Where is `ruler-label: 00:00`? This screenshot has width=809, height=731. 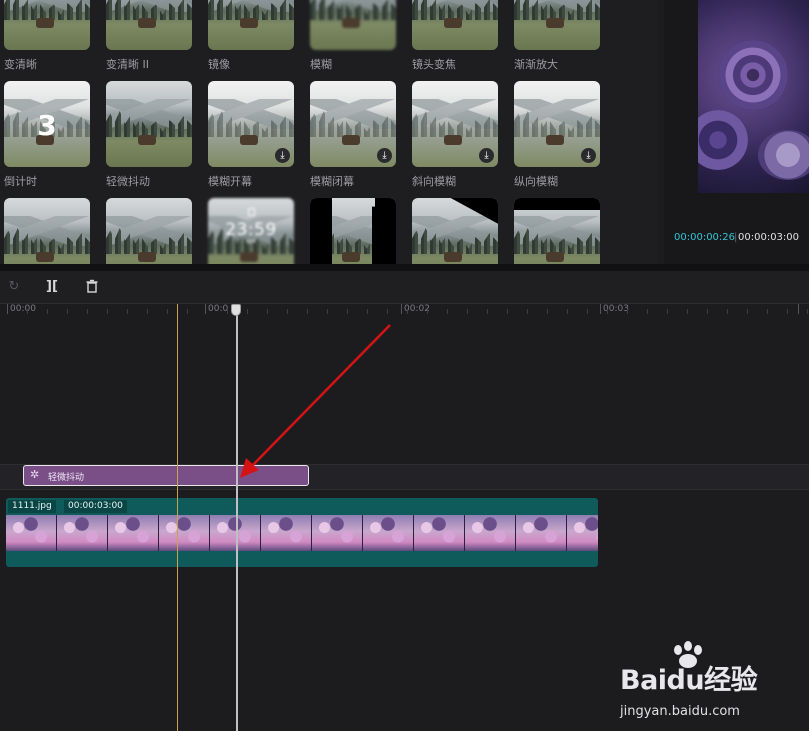 ruler-label: 00:00 is located at coordinates (23, 309).